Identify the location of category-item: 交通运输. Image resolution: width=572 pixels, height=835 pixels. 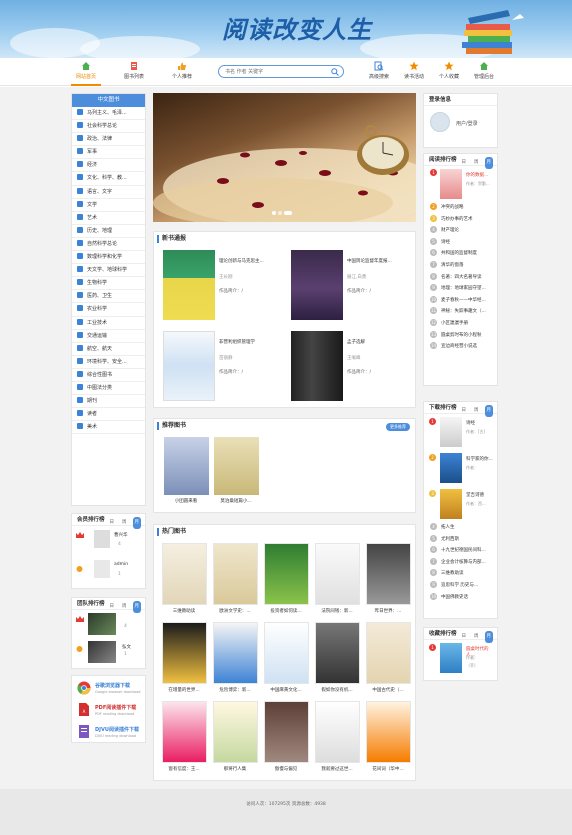
(108, 336).